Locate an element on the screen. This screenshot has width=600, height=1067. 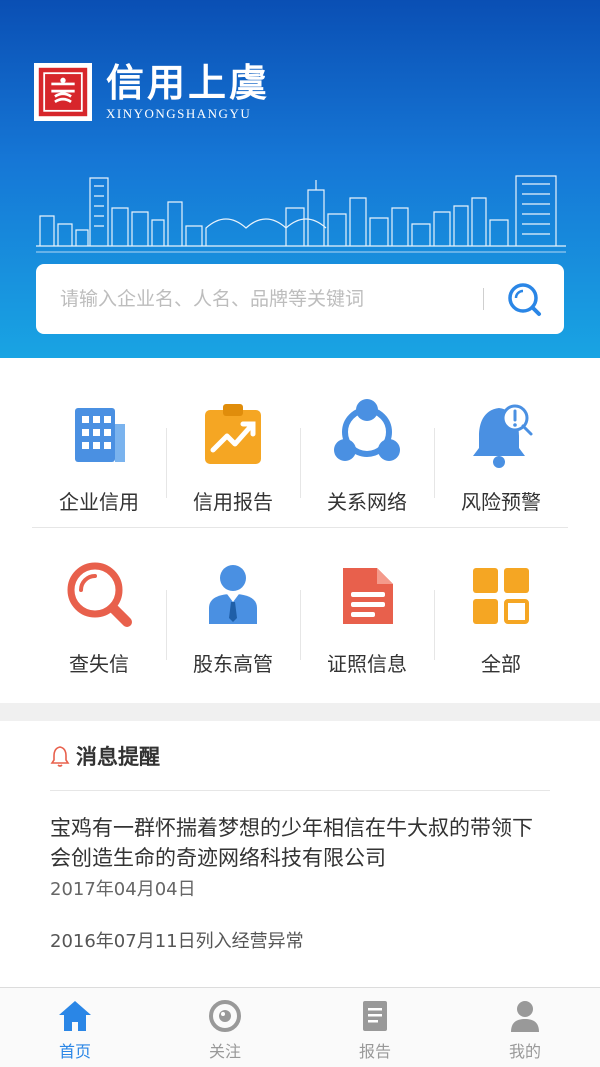
home-icon is located at coordinates (75, 1016).